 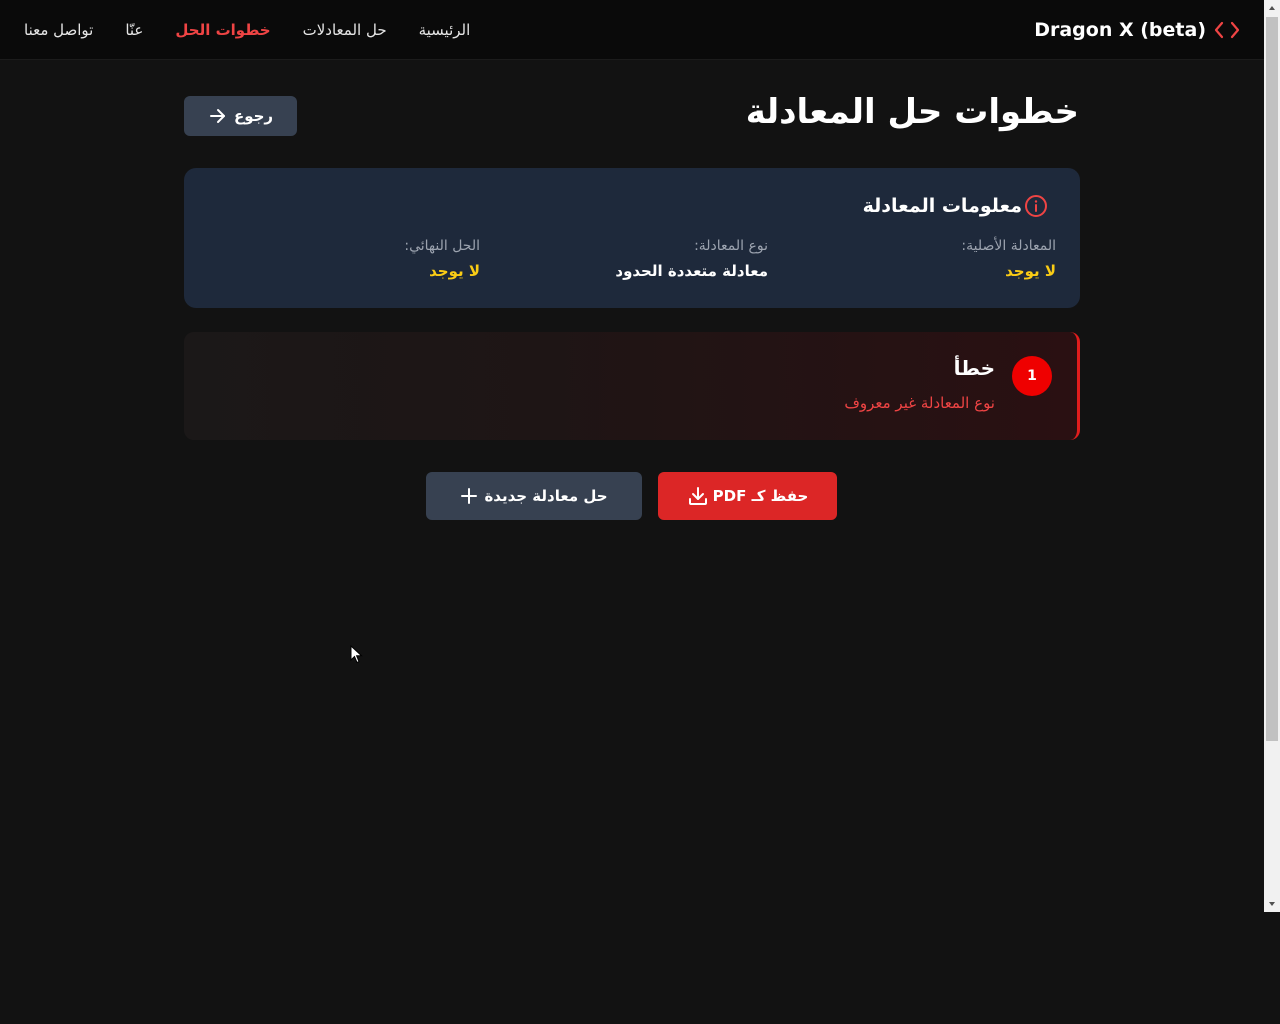 I want to click on brand-logo: Dragon X (beta), so click(x=1137, y=30).